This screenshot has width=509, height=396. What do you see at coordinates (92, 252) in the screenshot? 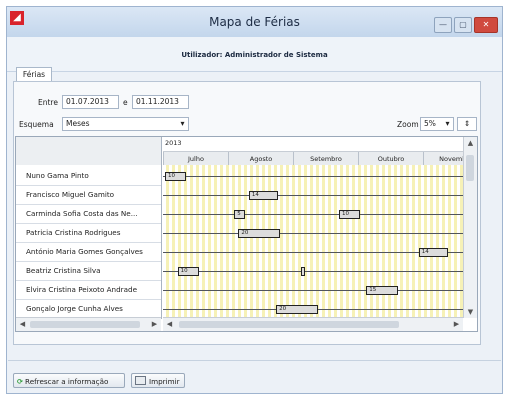
I see `employee-name: António Maria Gomes Gonçalves` at bounding box center [92, 252].